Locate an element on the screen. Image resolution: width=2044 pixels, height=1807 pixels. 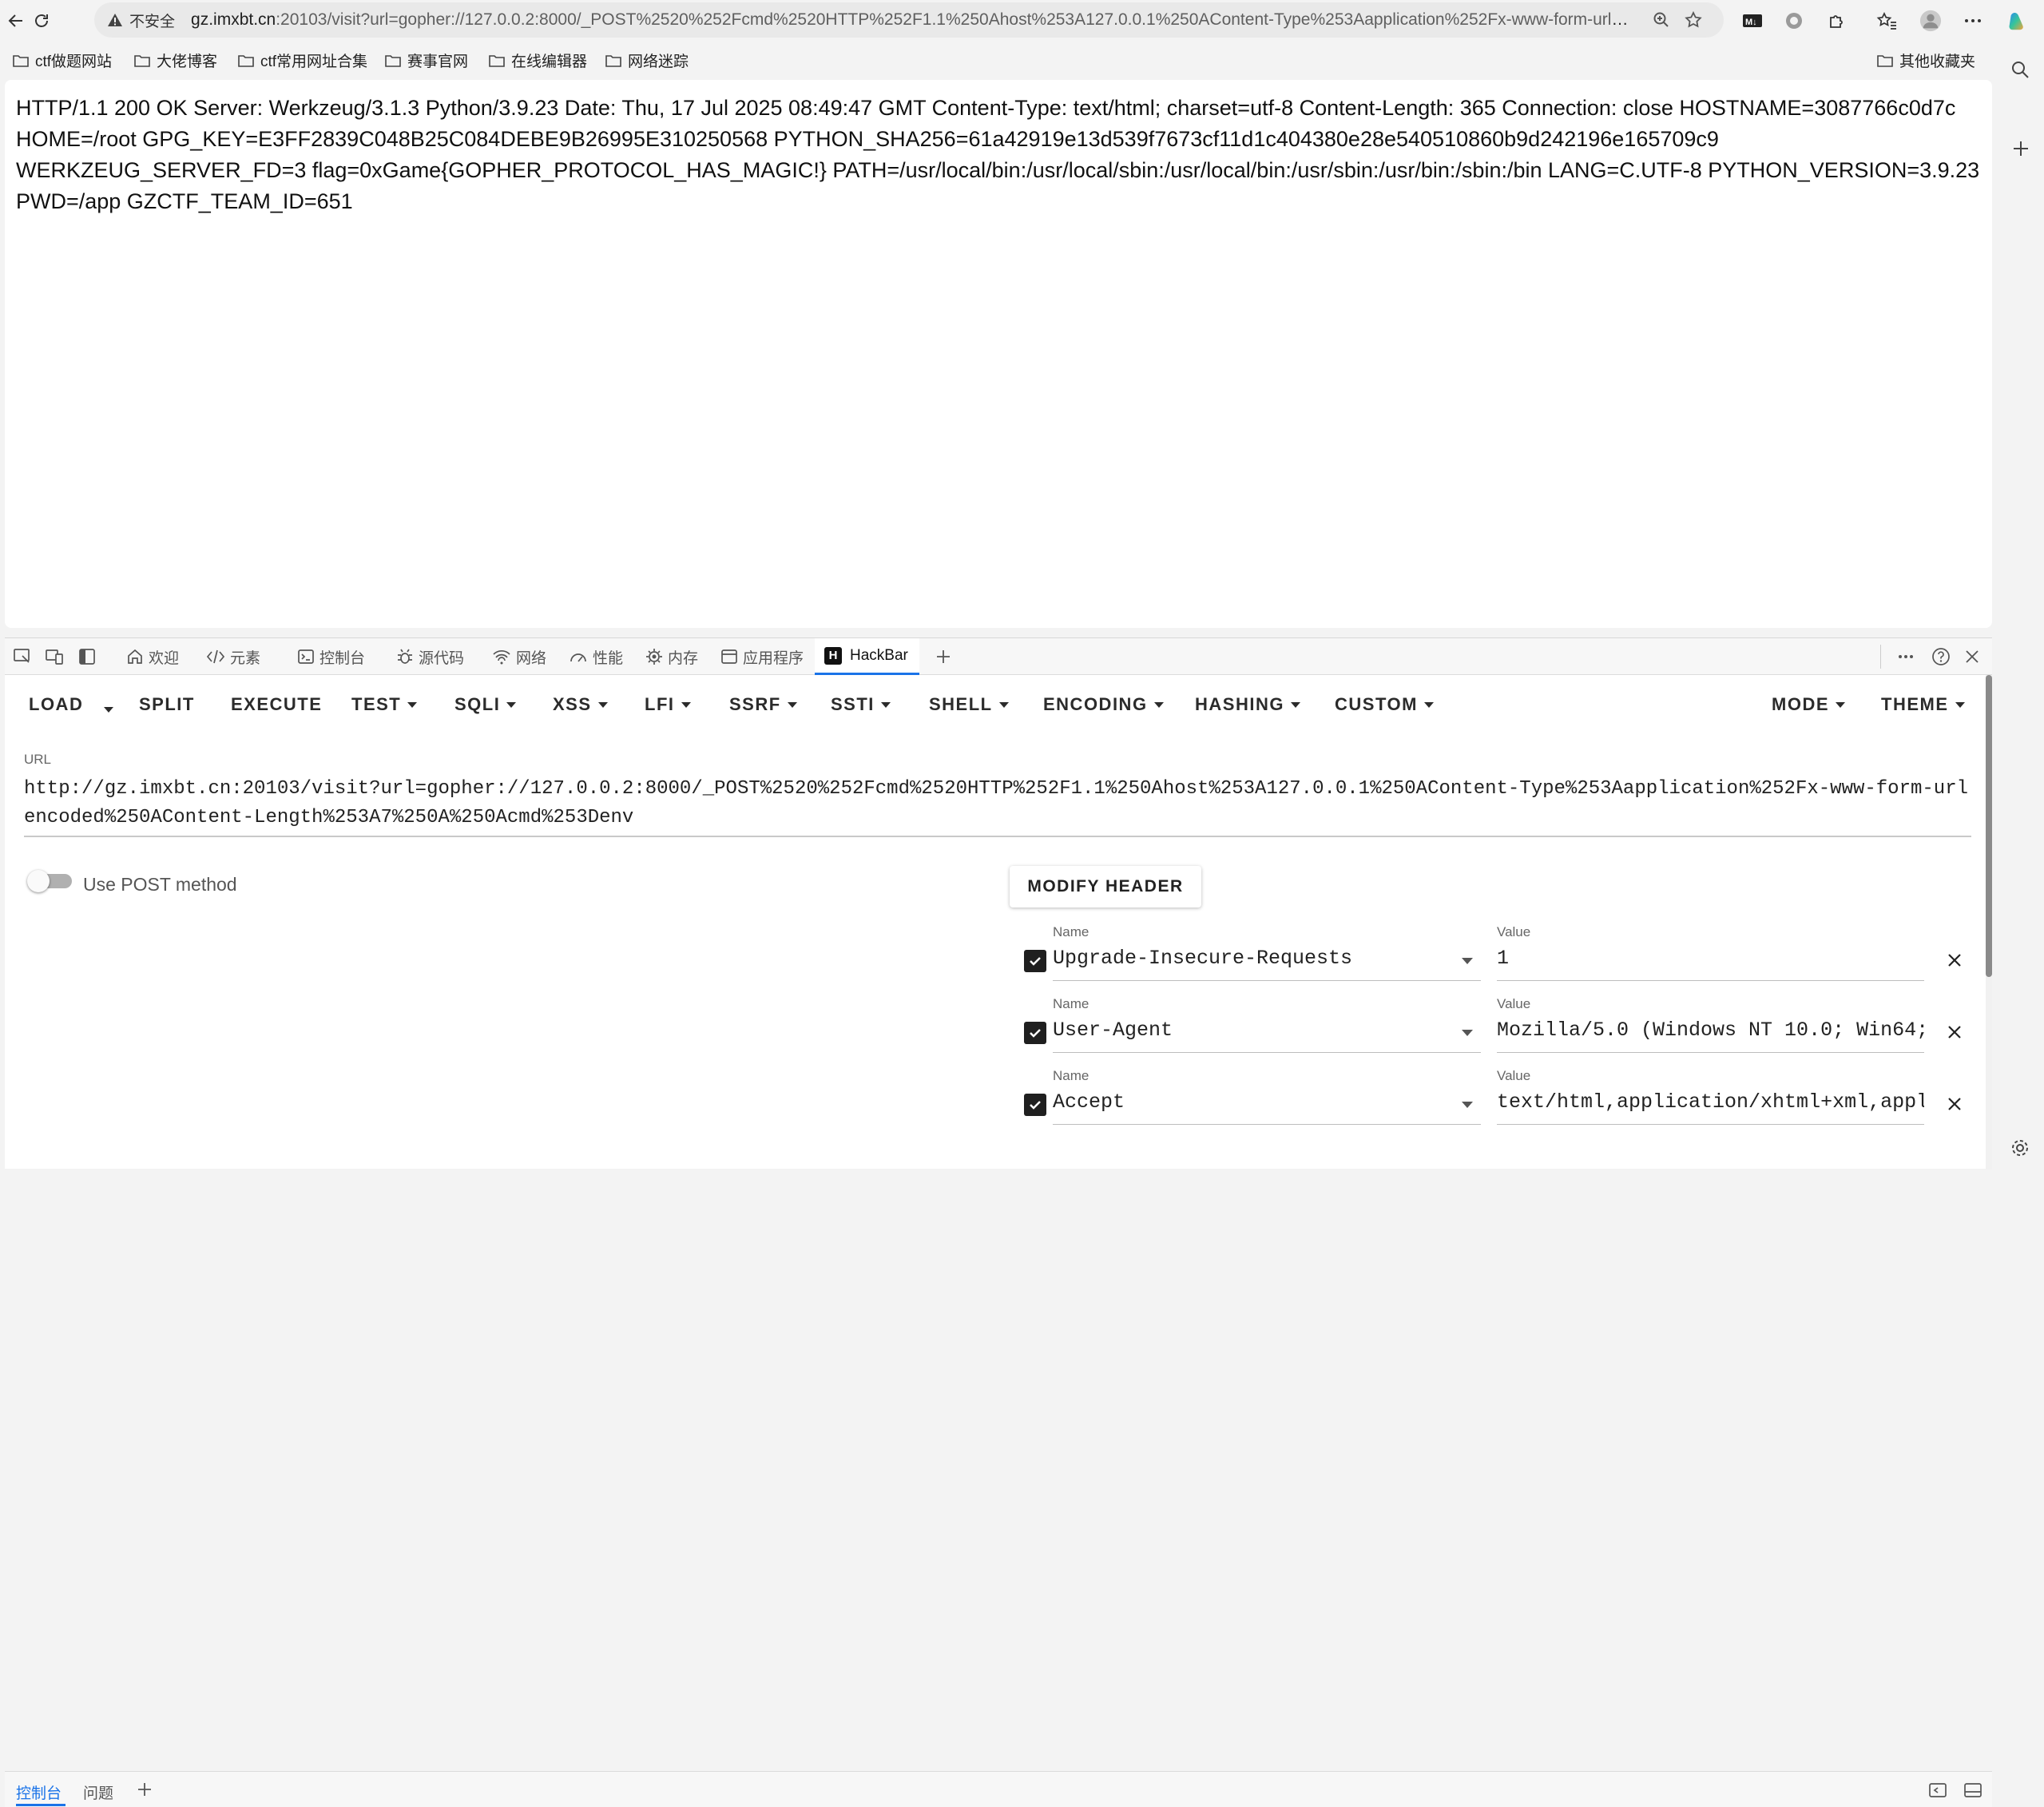
device-emulation-icon is located at coordinates (54, 656).